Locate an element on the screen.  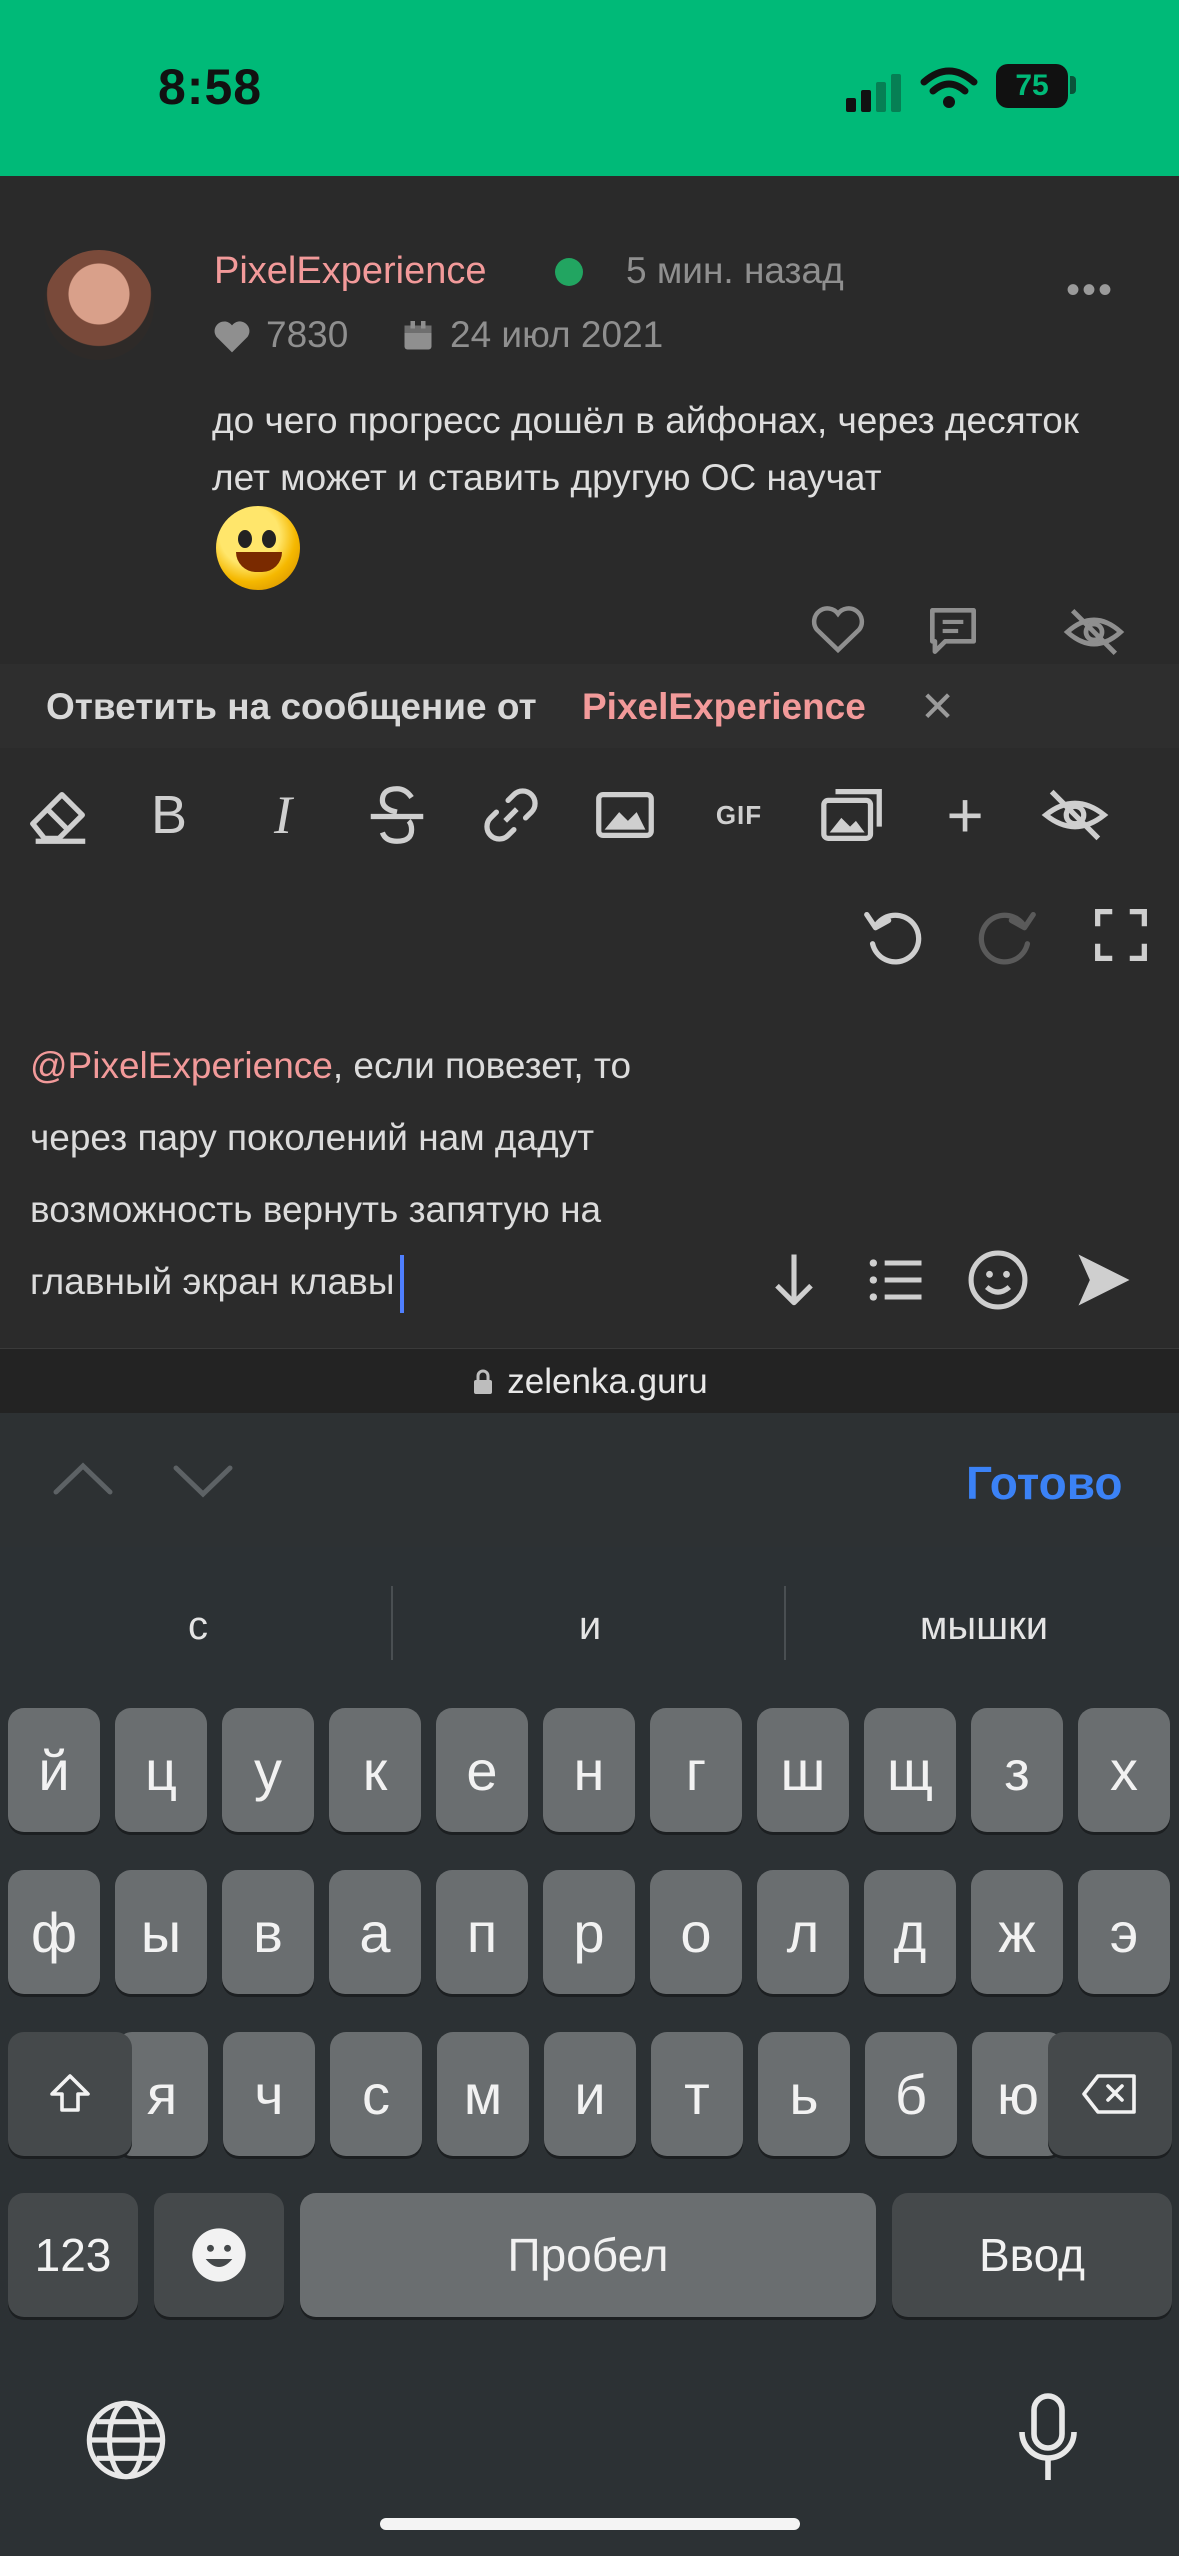
emoji-key is located at coordinates (219, 2255).